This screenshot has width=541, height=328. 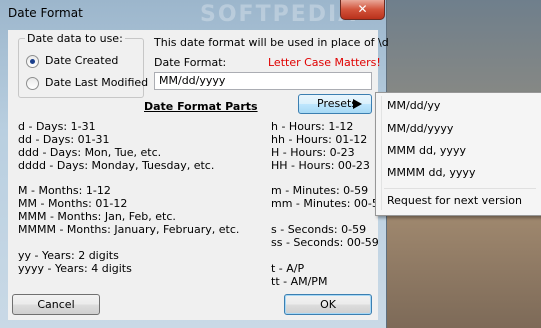 I want to click on radio-label: Date Created, so click(x=82, y=60).